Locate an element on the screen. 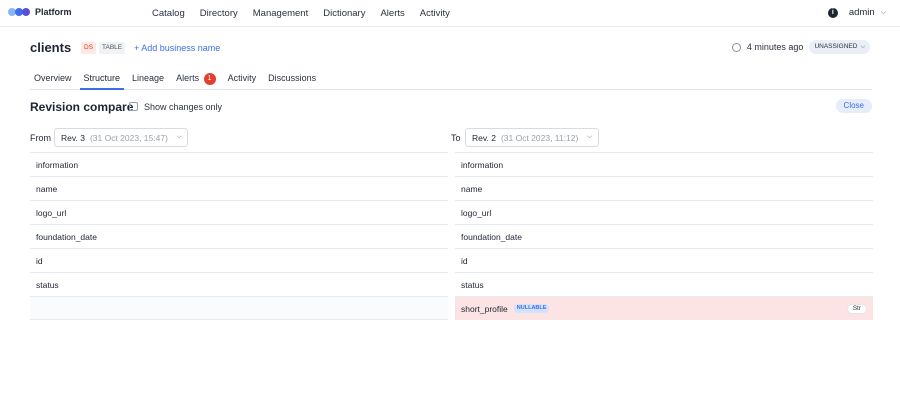 The height and width of the screenshot is (420, 900). tab-label: Lineage is located at coordinates (148, 78).